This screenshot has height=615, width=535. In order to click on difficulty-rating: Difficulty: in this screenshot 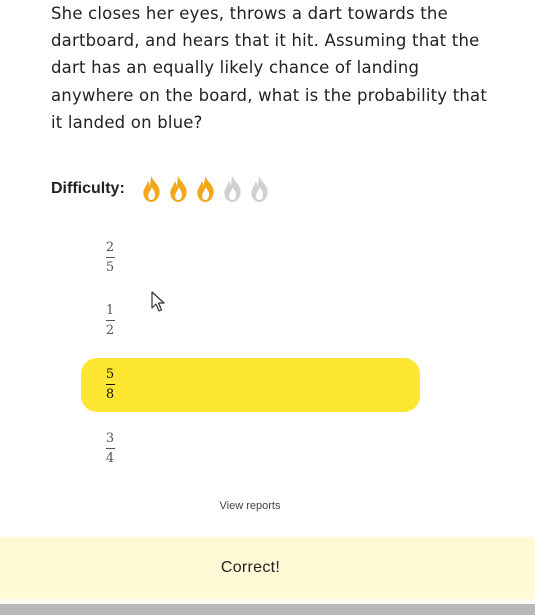, I will do `click(161, 189)`.